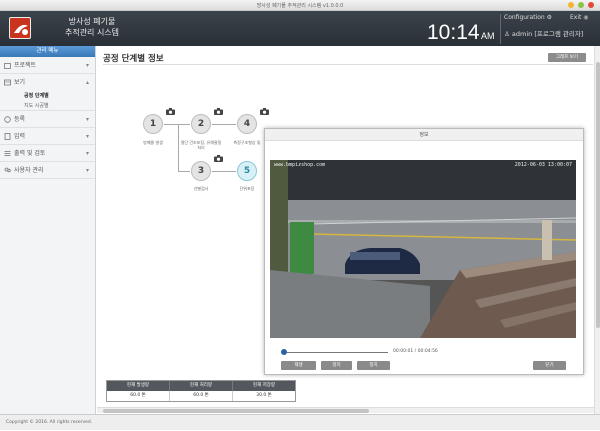 The image size is (600, 431). Describe the element at coordinates (7, 170) in the screenshot. I see `user-icon` at that location.